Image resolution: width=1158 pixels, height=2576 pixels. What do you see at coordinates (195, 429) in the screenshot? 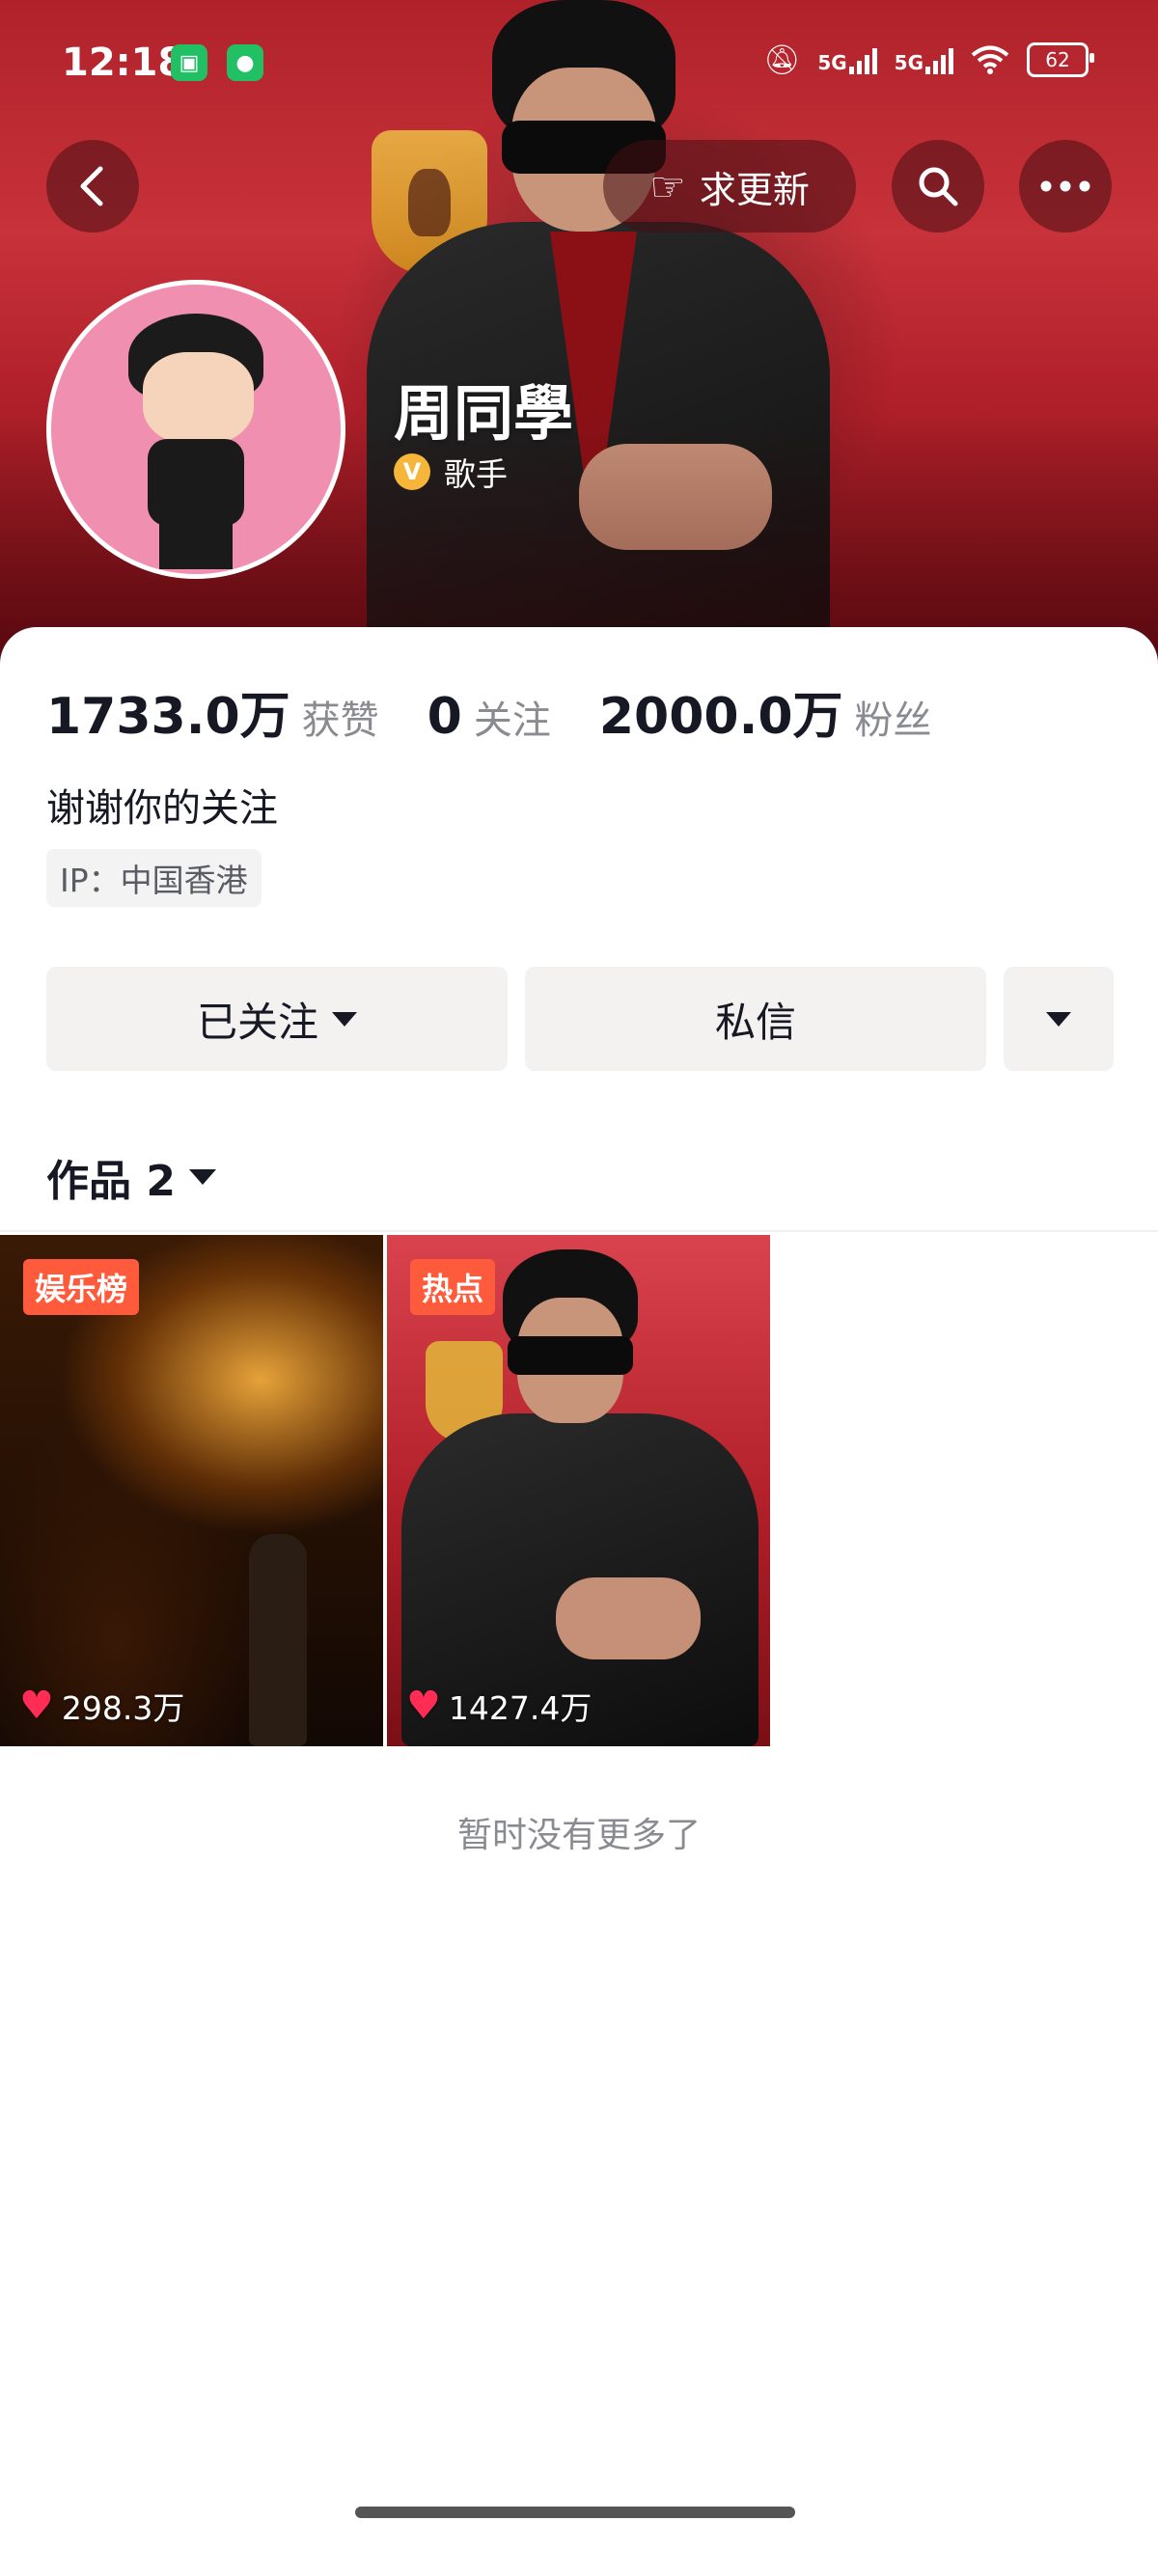
I see `avatar` at bounding box center [195, 429].